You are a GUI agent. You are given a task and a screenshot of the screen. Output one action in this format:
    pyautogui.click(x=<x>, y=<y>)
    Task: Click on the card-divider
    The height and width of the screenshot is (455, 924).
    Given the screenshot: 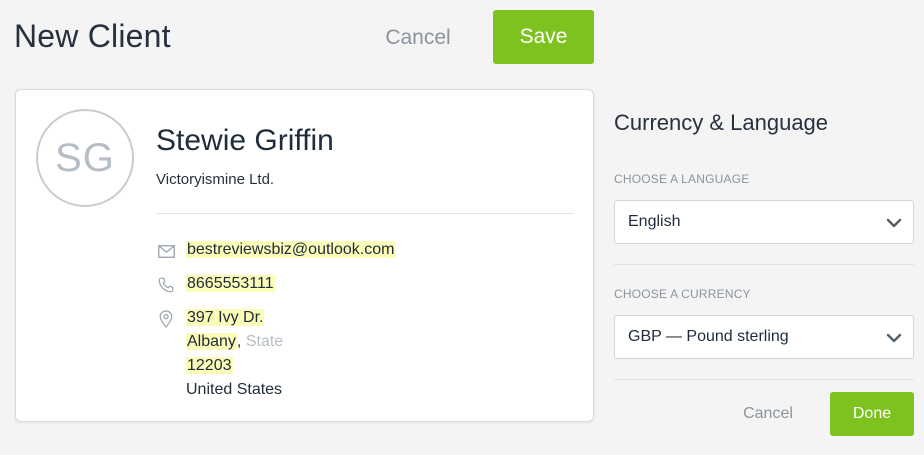 What is the action you would take?
    pyautogui.click(x=365, y=213)
    